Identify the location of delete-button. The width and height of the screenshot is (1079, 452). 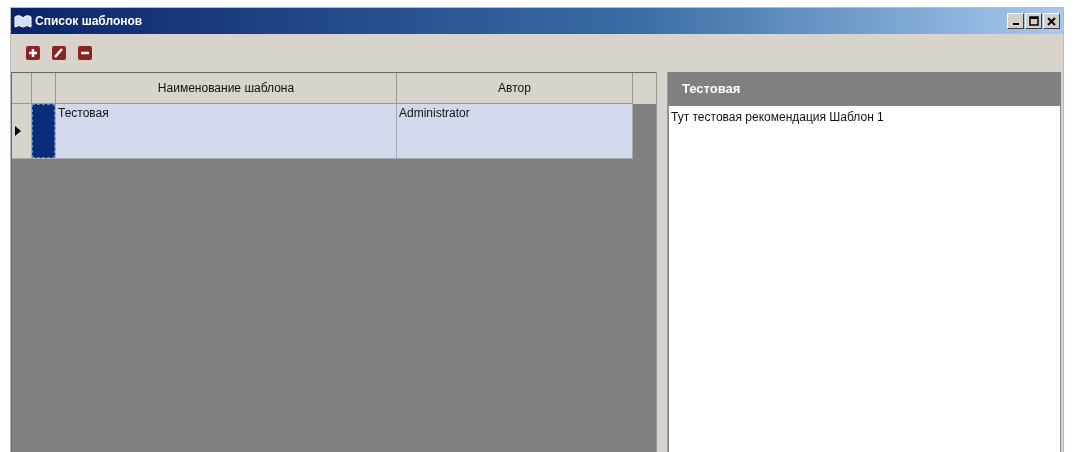
(85, 53).